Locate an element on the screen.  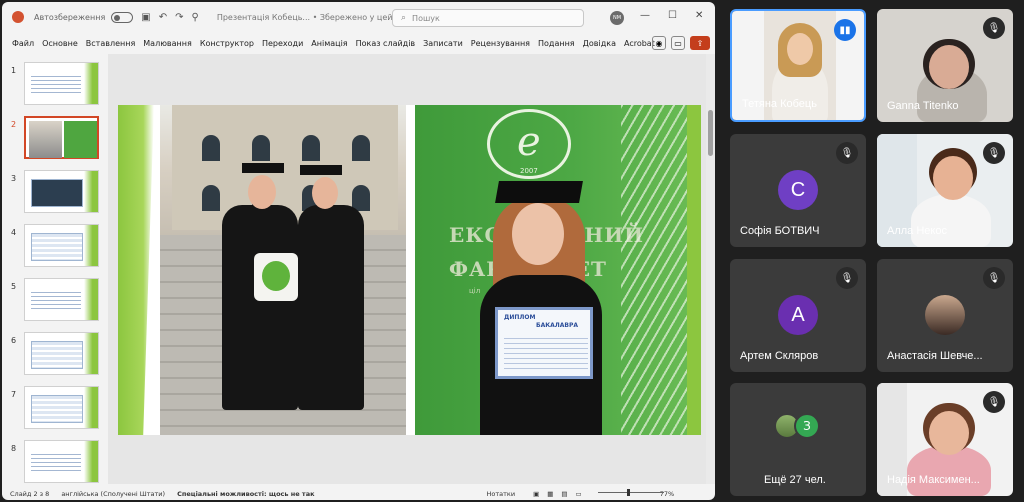
reading-view-icon: ▤ is located at coordinates (564, 494).